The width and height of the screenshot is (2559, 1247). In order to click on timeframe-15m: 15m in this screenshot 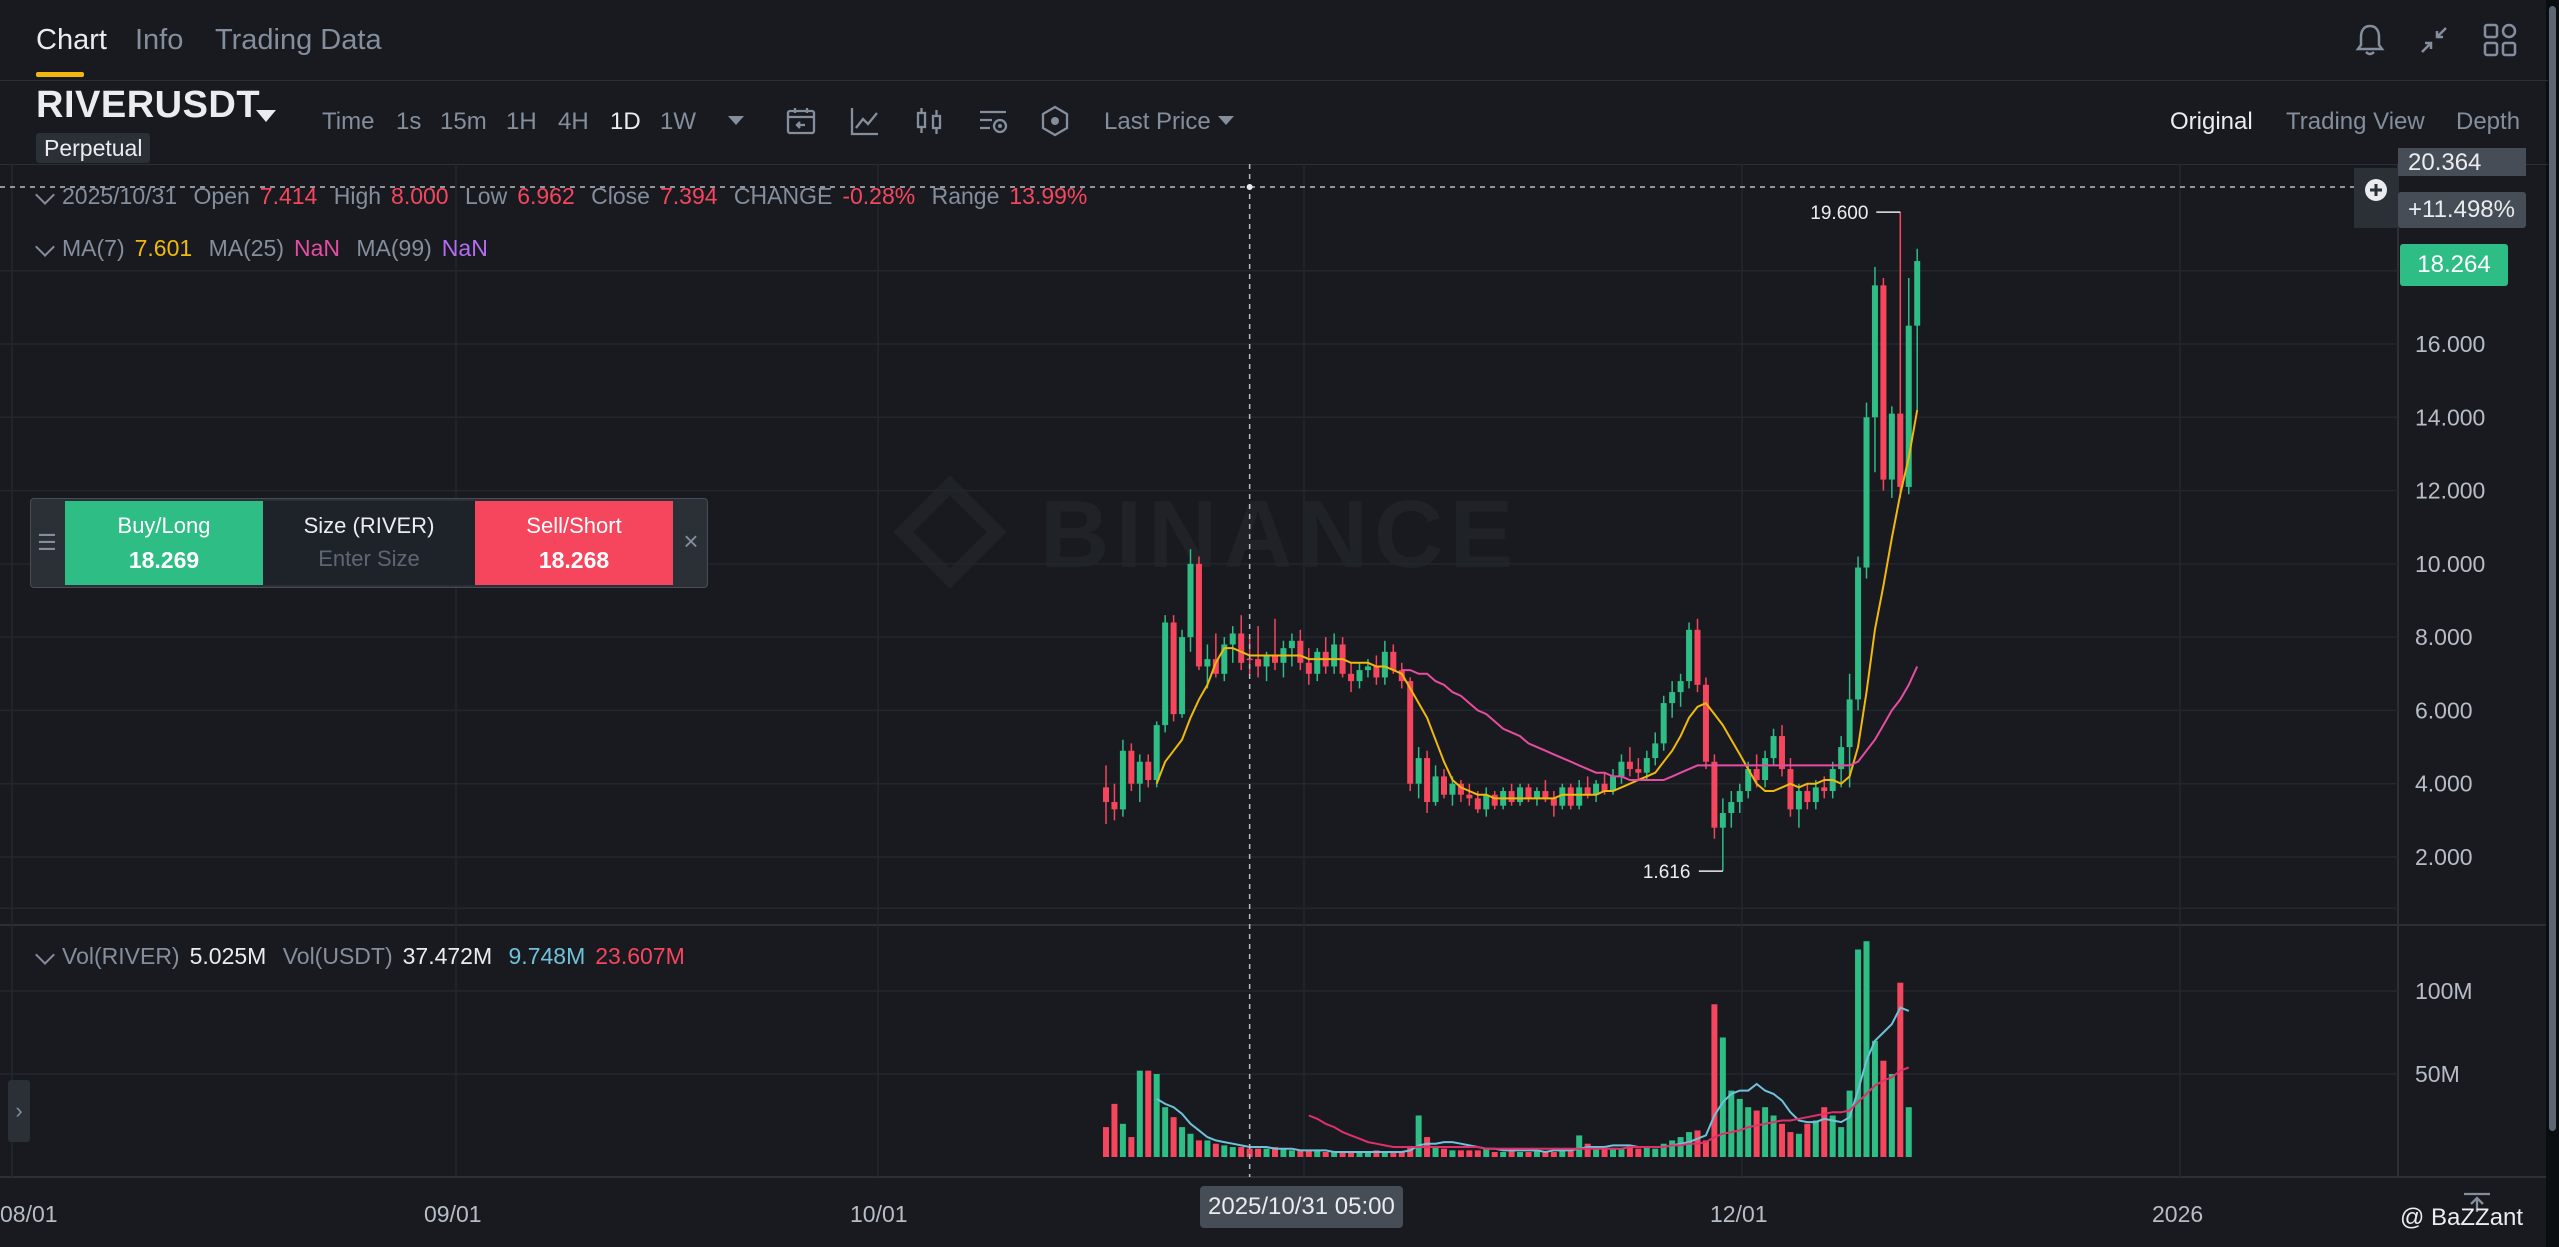, I will do `click(463, 122)`.